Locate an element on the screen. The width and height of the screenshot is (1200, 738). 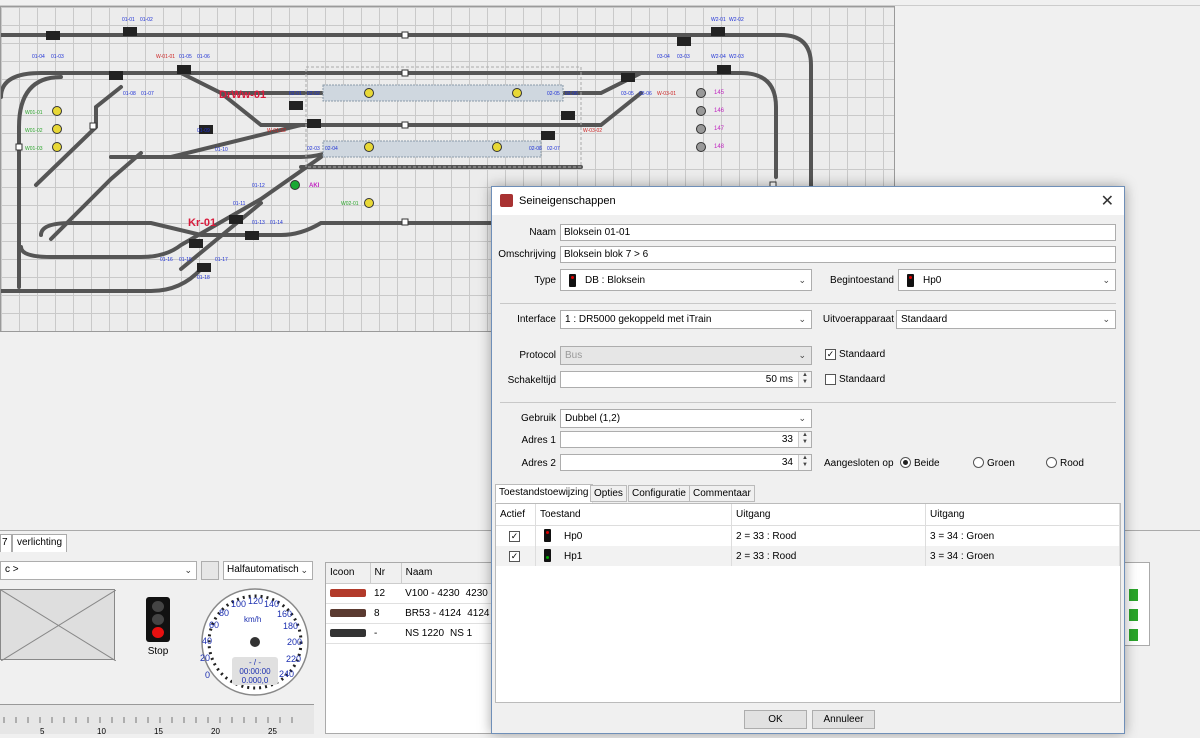
tab-toestandstoewijzing: Toestandstoewijzing is located at coordinates (544, 493).